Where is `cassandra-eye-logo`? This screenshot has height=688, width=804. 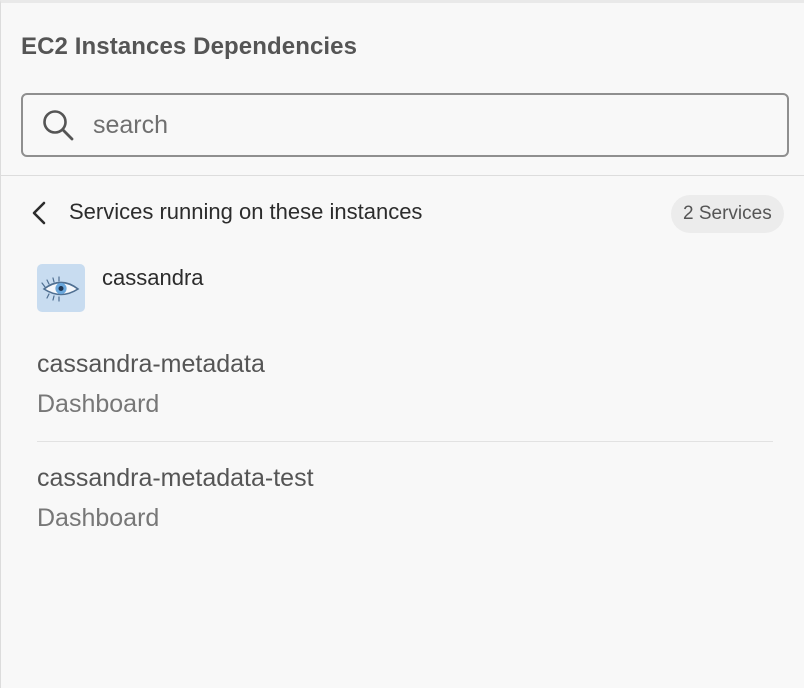 cassandra-eye-logo is located at coordinates (60, 289).